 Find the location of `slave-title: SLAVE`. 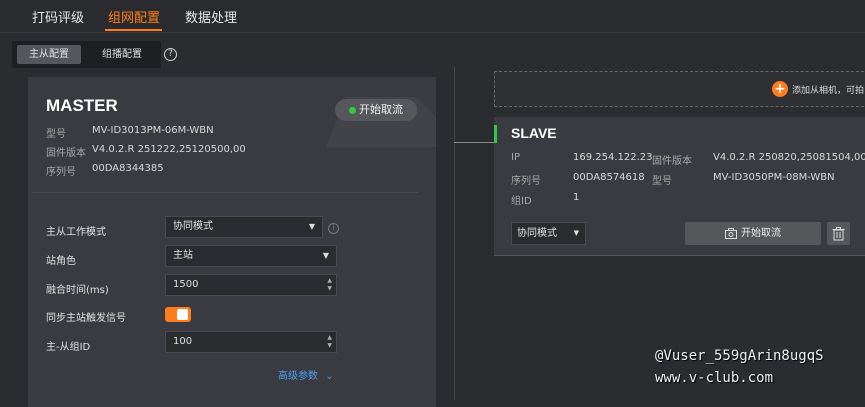

slave-title: SLAVE is located at coordinates (534, 133).